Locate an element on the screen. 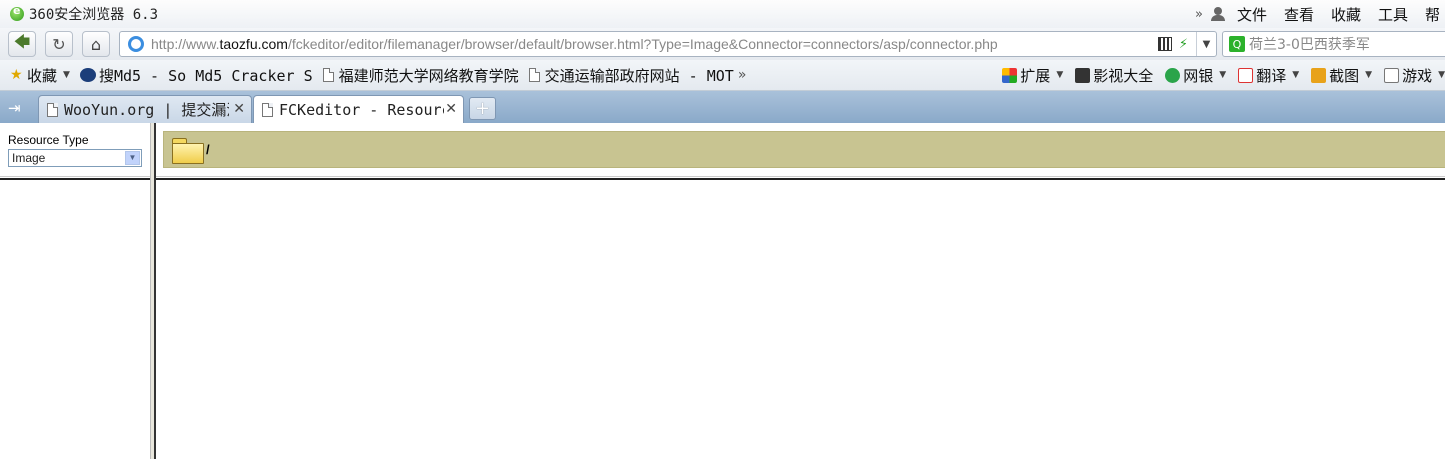 The width and height of the screenshot is (1445, 459). games-button: 游戏 ▼ is located at coordinates (1414, 75).